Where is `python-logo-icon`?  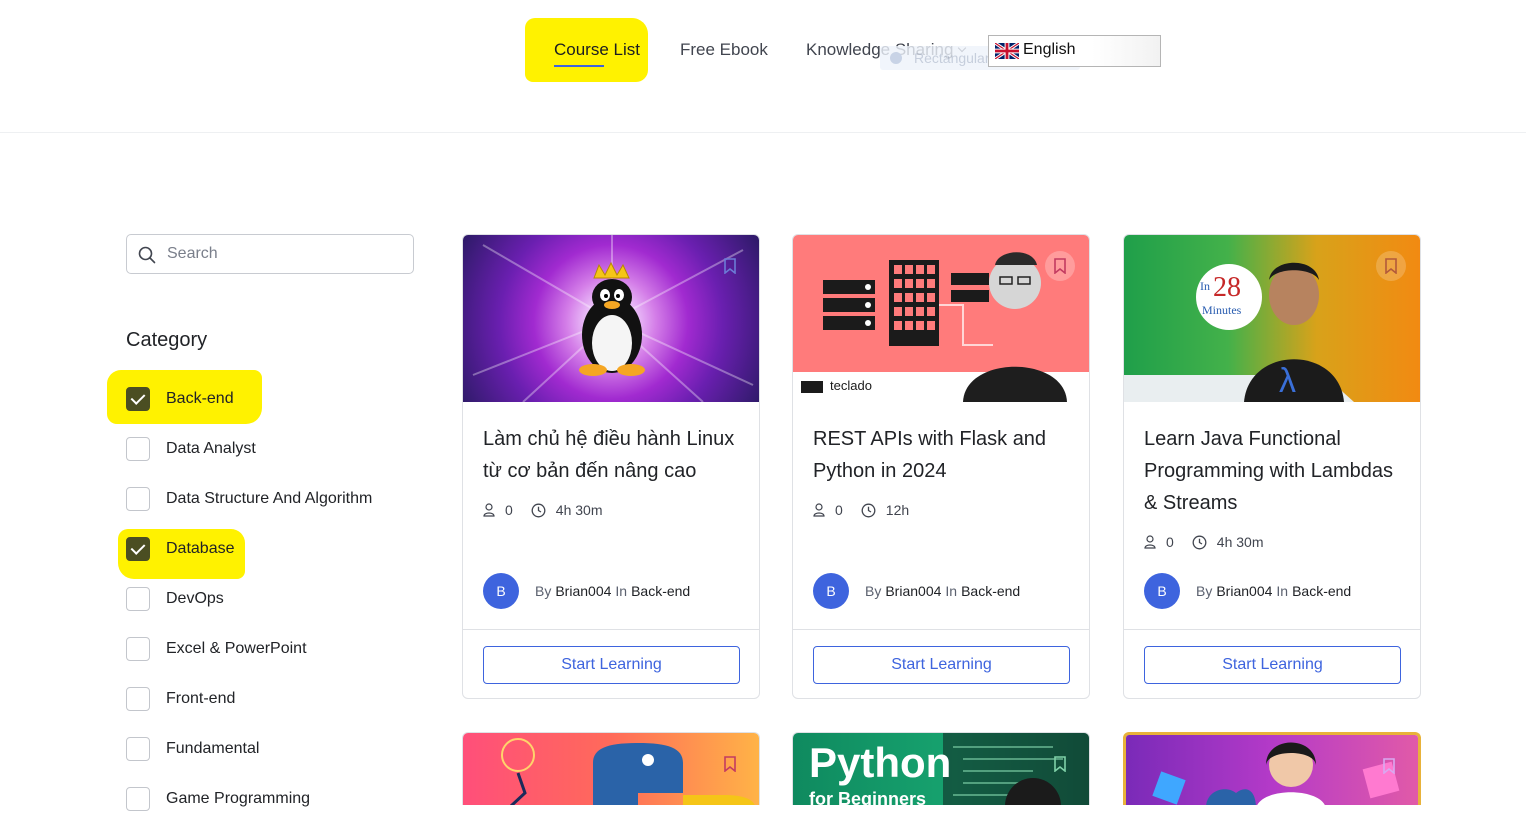 python-logo-icon is located at coordinates (628, 771).